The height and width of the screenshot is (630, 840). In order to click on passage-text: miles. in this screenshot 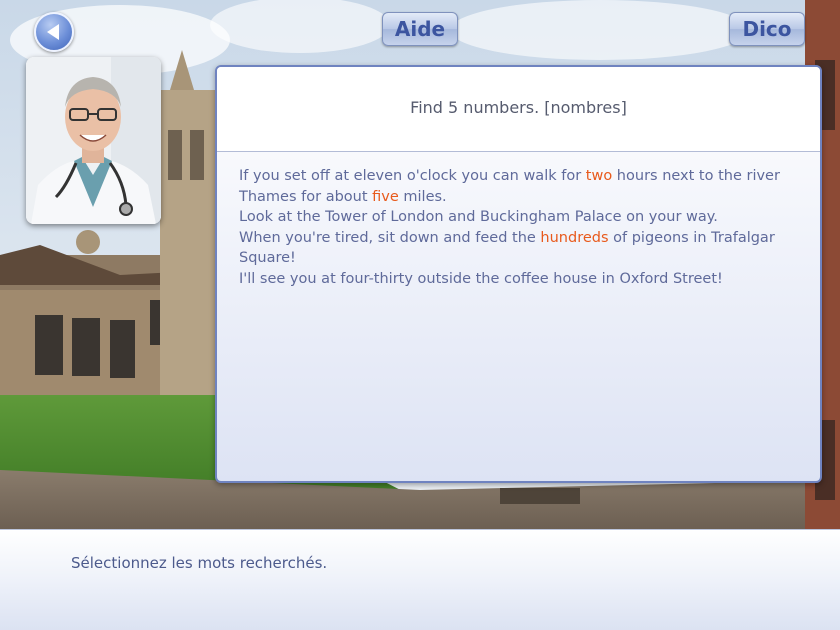, I will do `click(422, 197)`.